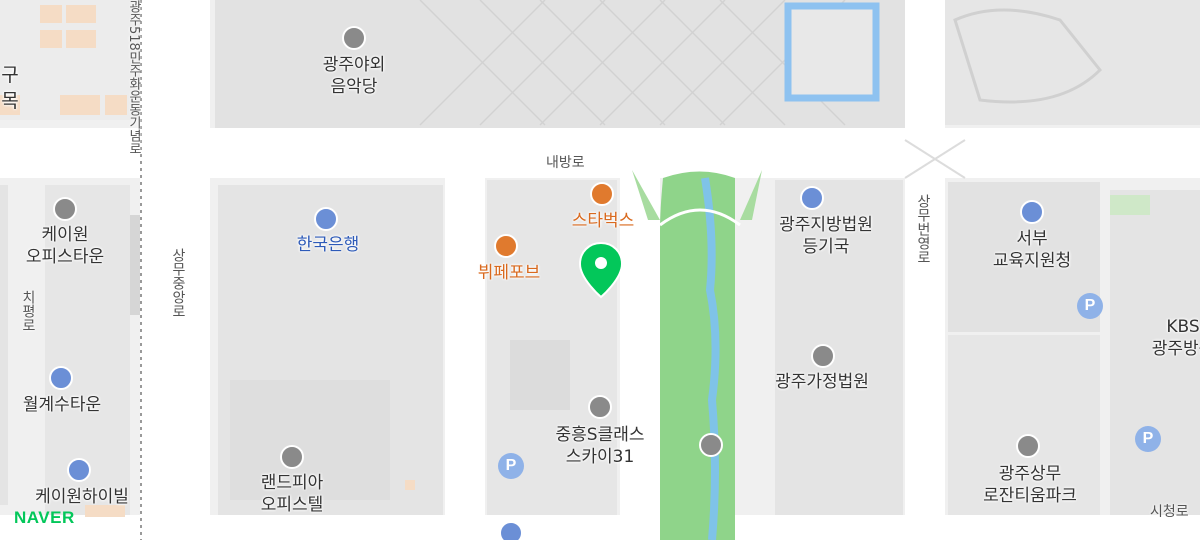  What do you see at coordinates (1030, 485) in the screenshot?
I see `place-label-sangmu-lozanti: 광주상무 로잔티움파크` at bounding box center [1030, 485].